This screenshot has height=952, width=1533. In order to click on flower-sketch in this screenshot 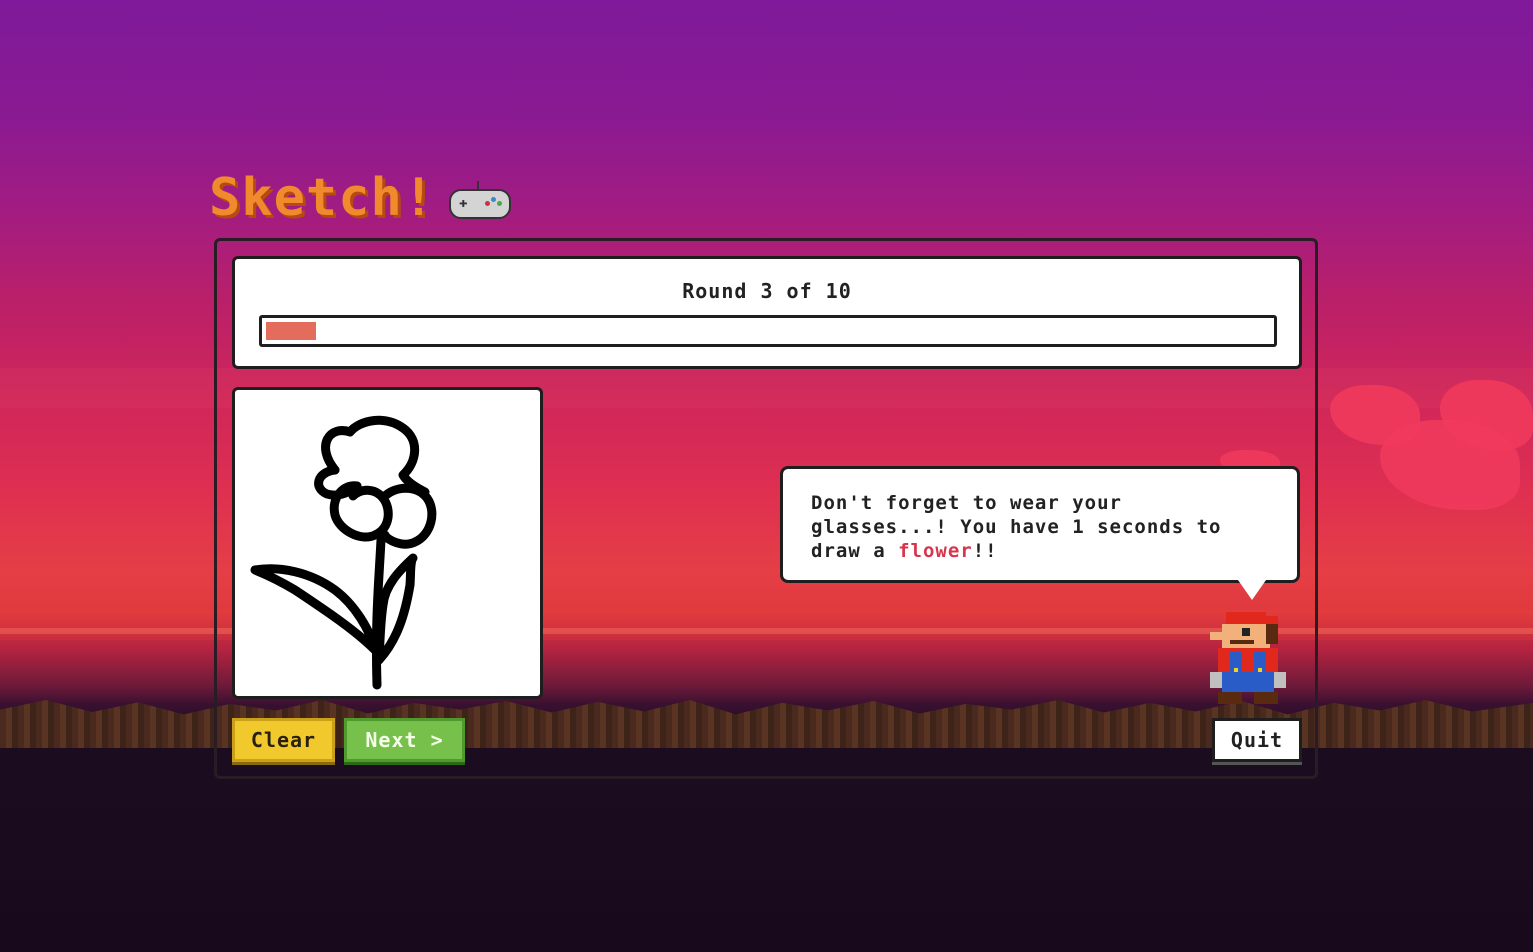, I will do `click(343, 552)`.